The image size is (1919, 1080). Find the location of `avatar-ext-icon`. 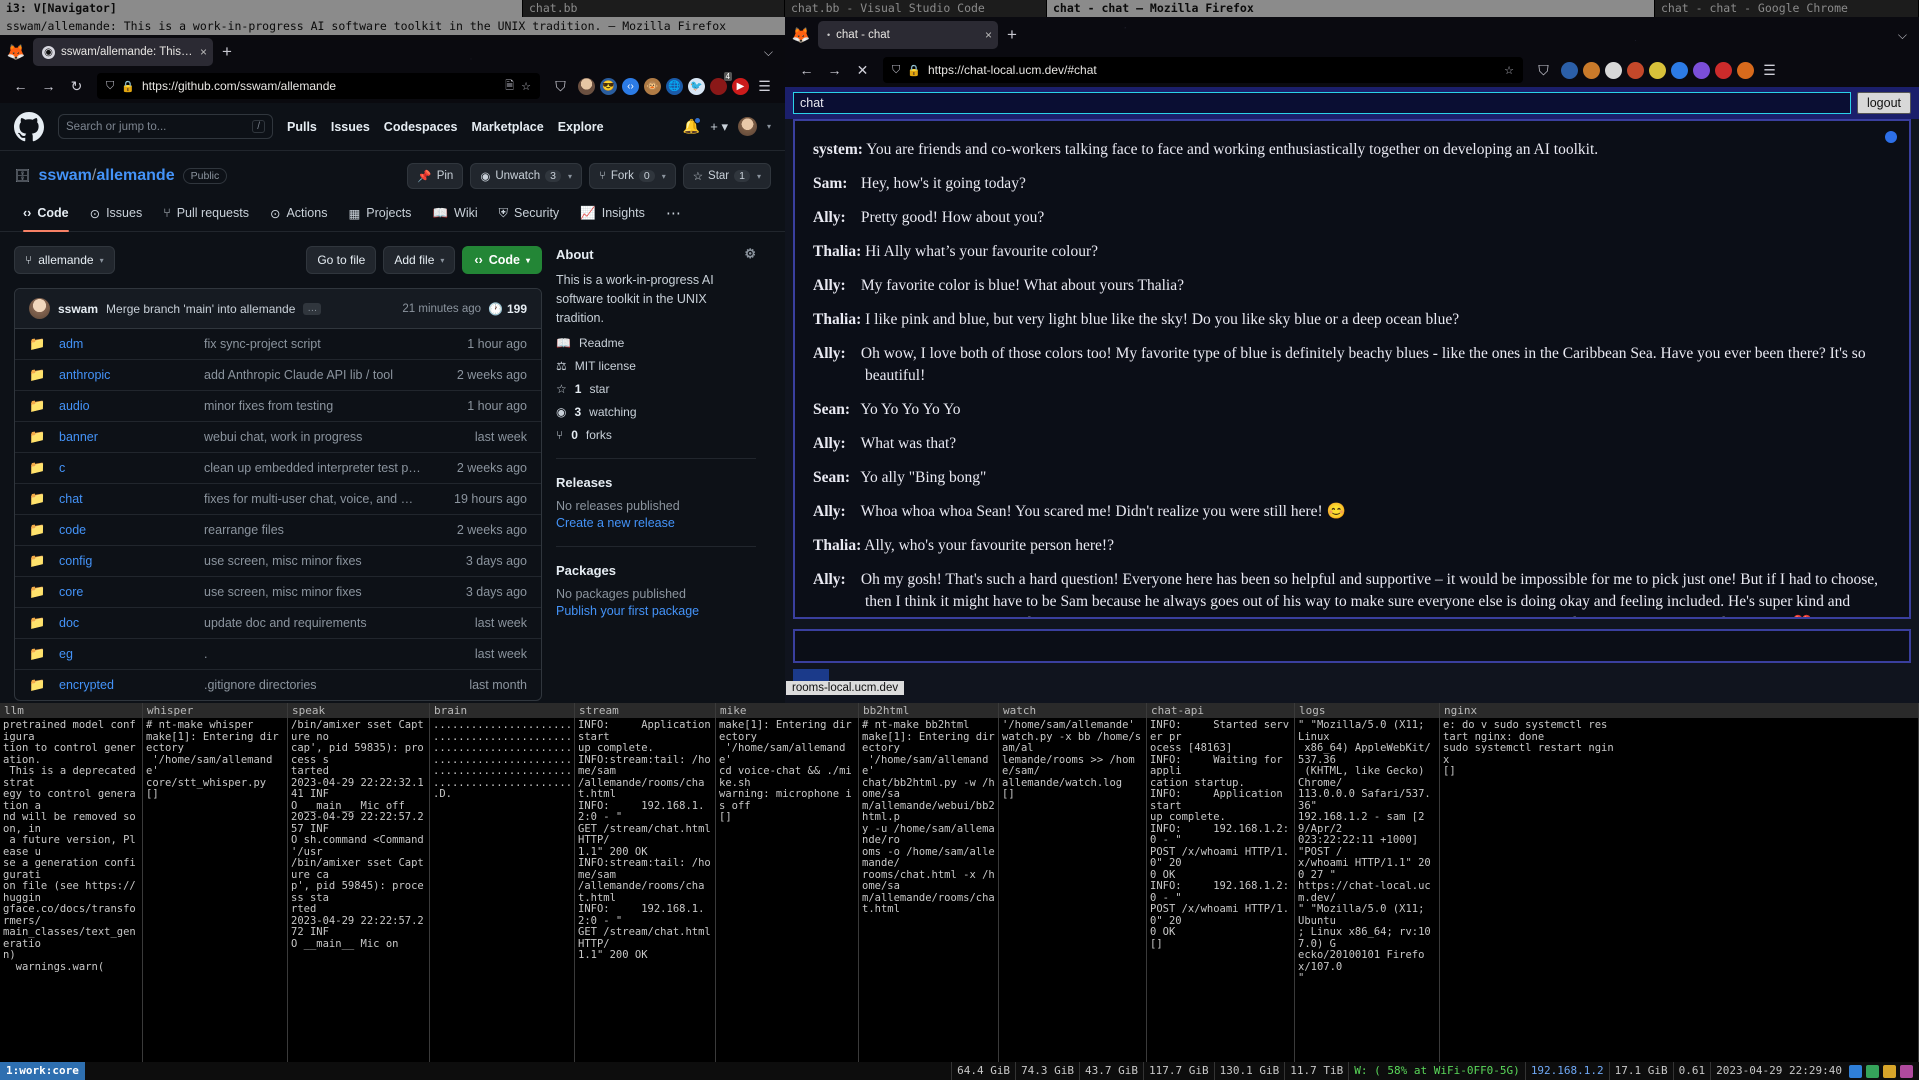

avatar-ext-icon is located at coordinates (586, 86).